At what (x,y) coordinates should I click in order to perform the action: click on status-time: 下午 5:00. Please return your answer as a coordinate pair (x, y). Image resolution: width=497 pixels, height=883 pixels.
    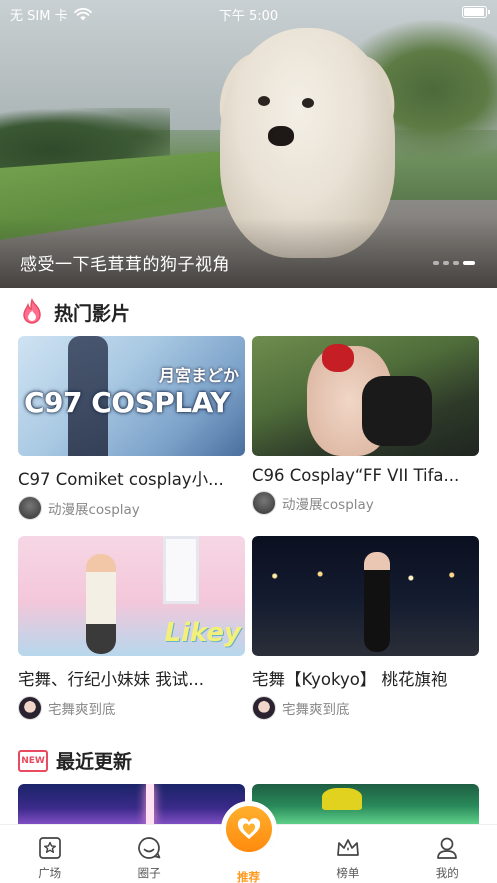
    Looking at the image, I should click on (248, 16).